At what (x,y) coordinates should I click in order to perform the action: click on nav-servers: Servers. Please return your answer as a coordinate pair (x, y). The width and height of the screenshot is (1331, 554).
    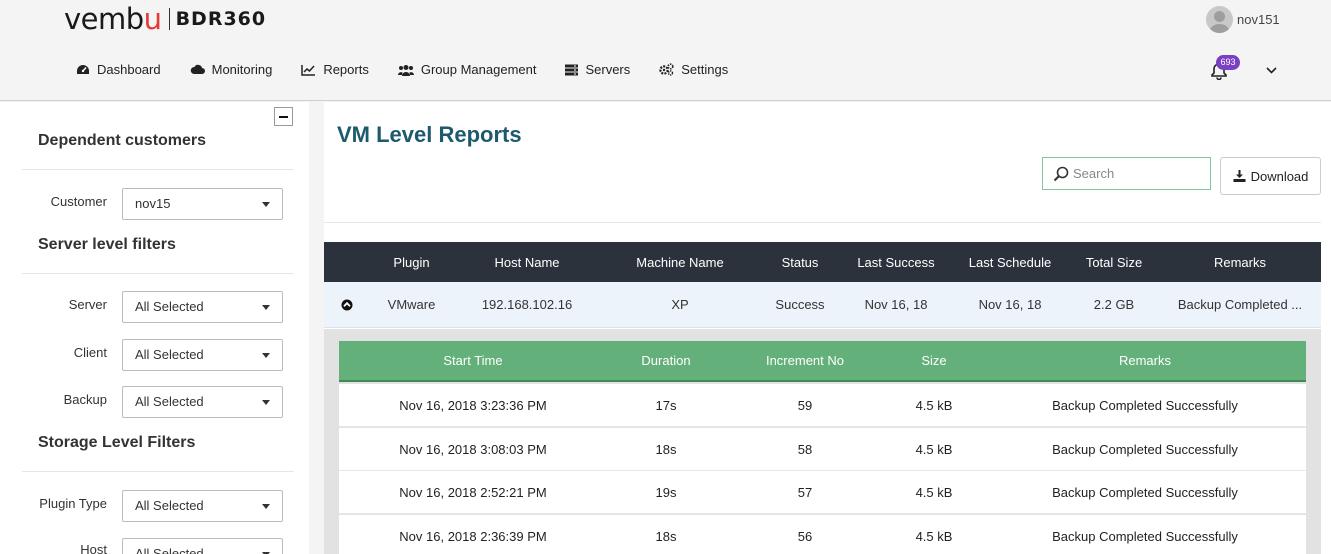
    Looking at the image, I should click on (597, 69).